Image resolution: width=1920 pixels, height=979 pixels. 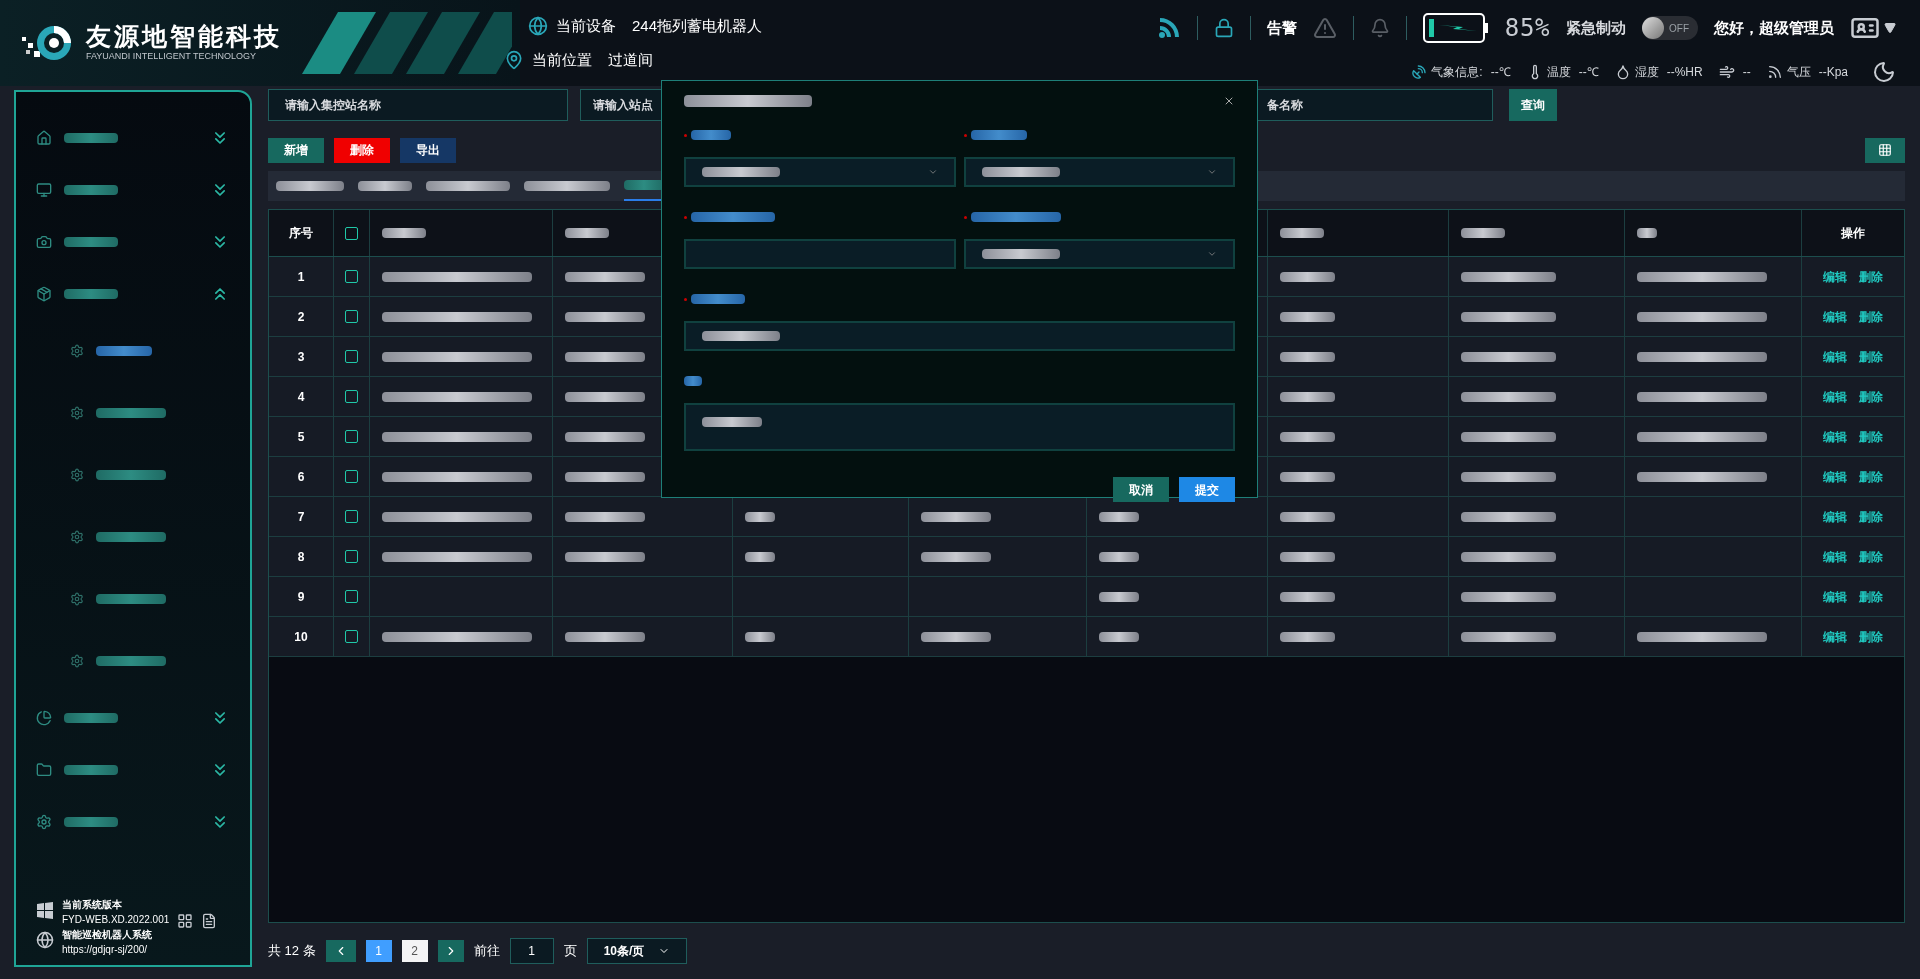 What do you see at coordinates (1281, 27) in the screenshot?
I see `alarm-label: 告警` at bounding box center [1281, 27].